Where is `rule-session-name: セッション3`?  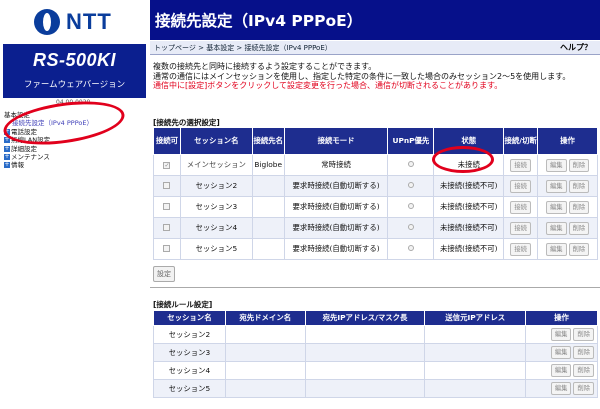 rule-session-name: セッション3 is located at coordinates (189, 352).